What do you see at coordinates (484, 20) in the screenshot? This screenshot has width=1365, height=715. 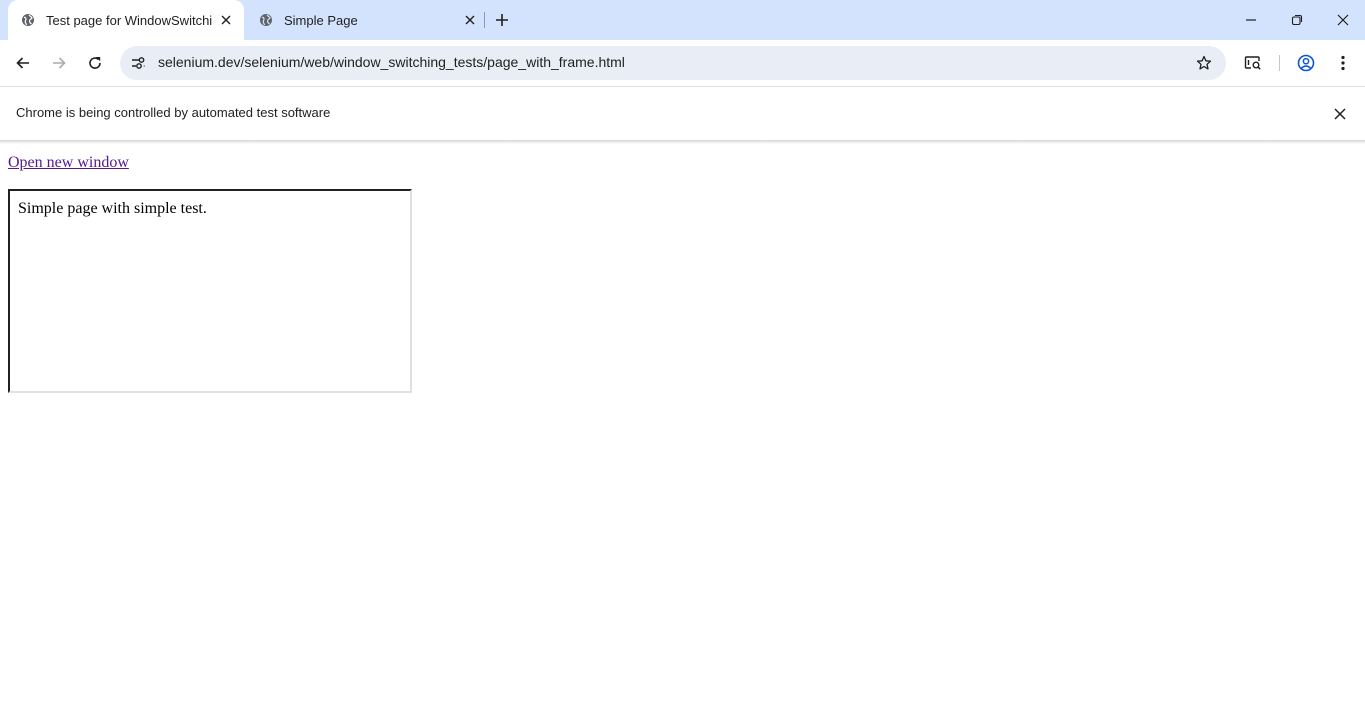 I see `tab-divider` at bounding box center [484, 20].